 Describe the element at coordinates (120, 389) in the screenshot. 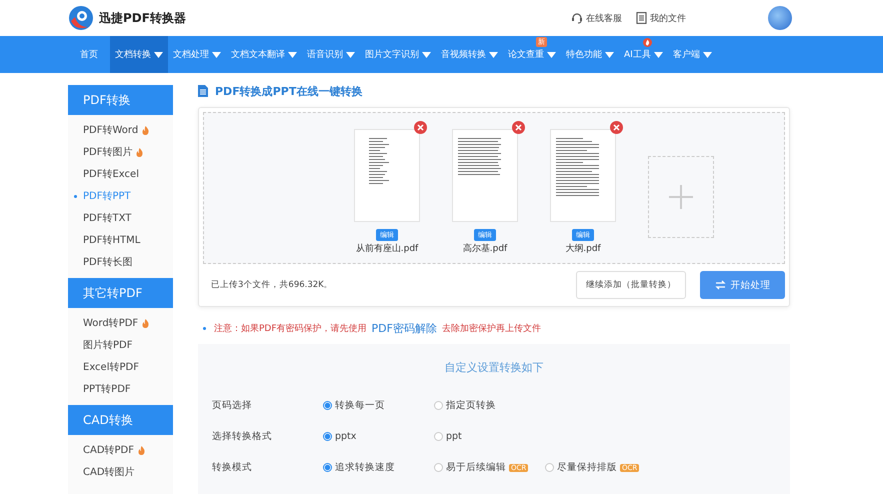

I see `sidebar-item: PPT转PDF` at that location.